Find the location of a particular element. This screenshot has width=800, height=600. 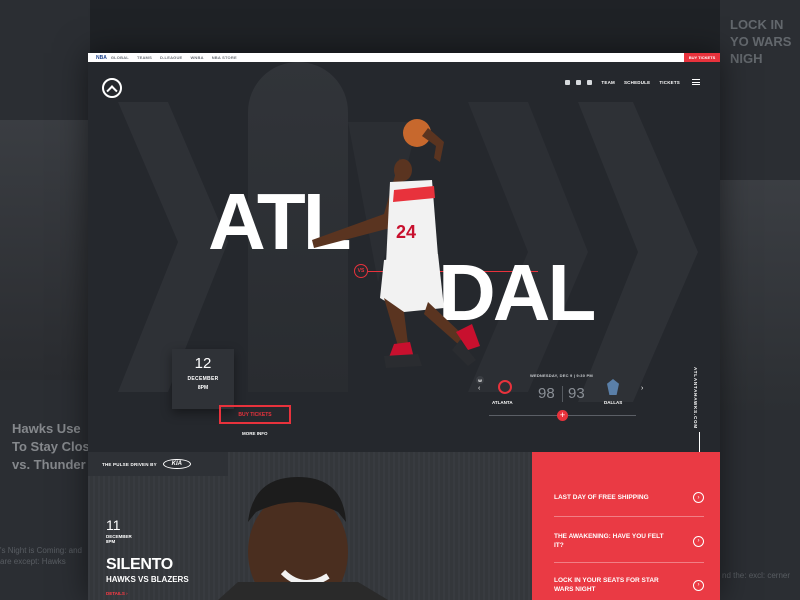

dallas-logo-icon is located at coordinates (613, 387).